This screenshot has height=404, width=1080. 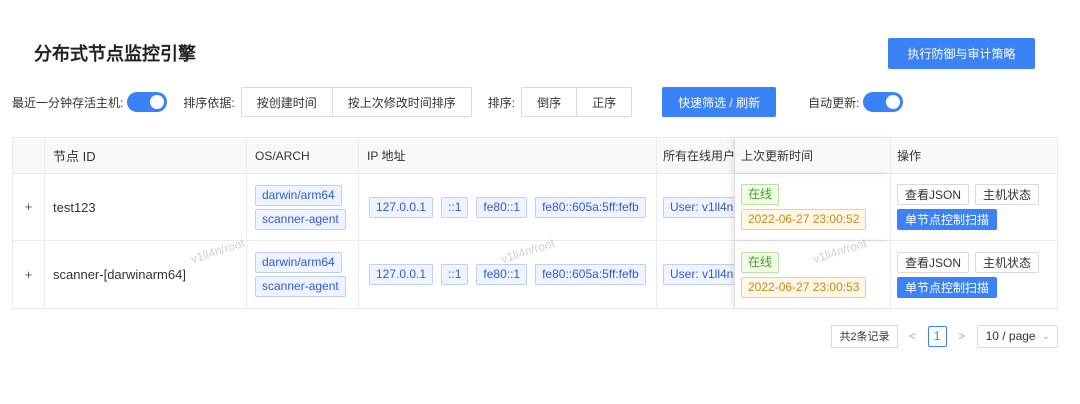 What do you see at coordinates (115, 54) in the screenshot?
I see `page-title: 分布式节点监控引擎` at bounding box center [115, 54].